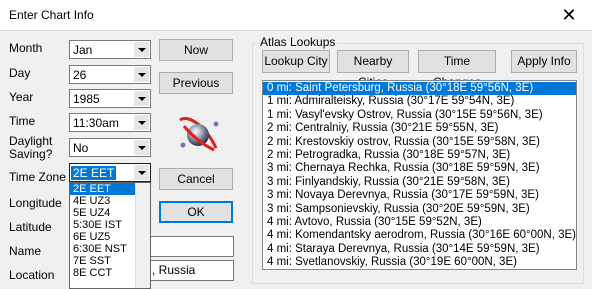 The height and width of the screenshot is (289, 592). I want to click on planet-logo-icon, so click(199, 134).